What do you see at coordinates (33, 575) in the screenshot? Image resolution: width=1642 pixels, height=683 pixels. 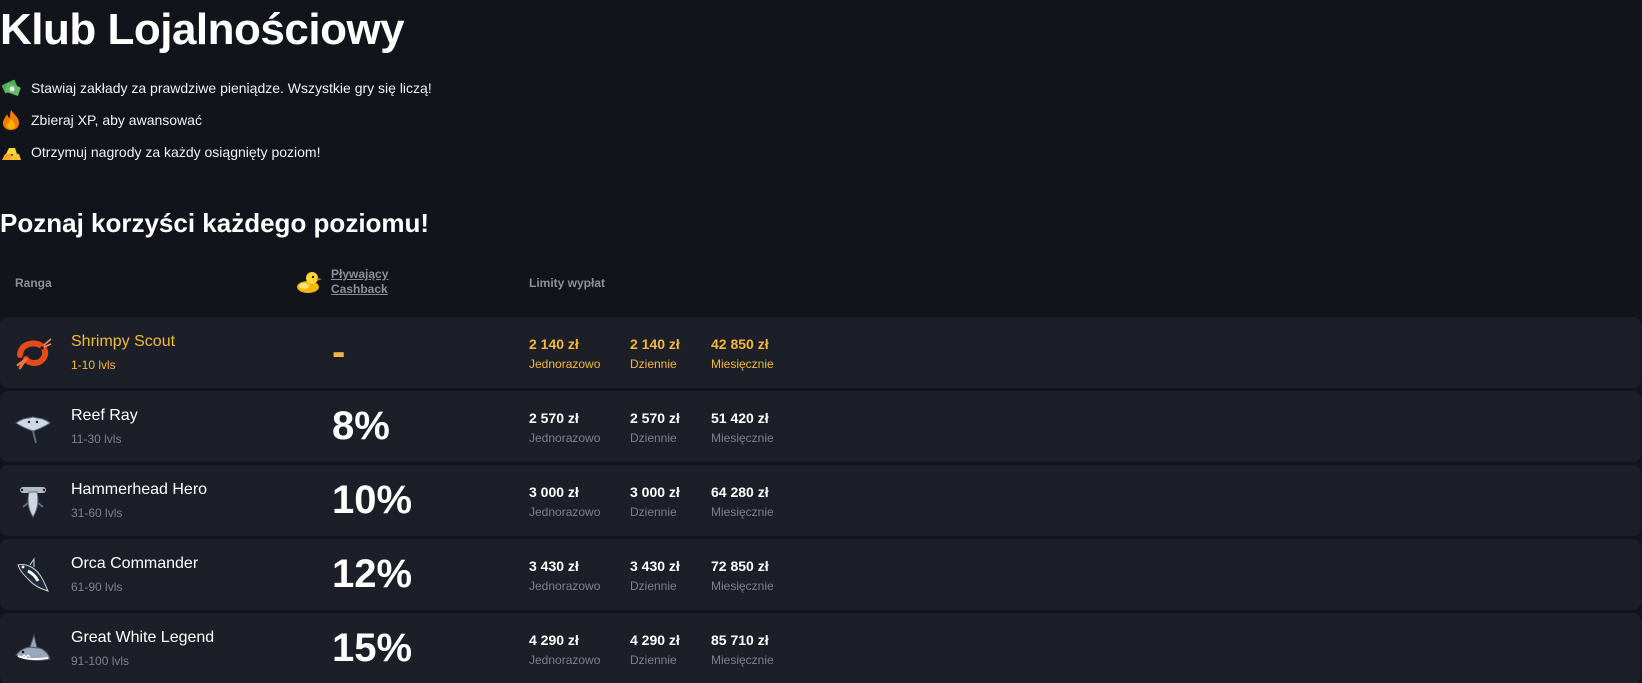 I see `orca-icon` at bounding box center [33, 575].